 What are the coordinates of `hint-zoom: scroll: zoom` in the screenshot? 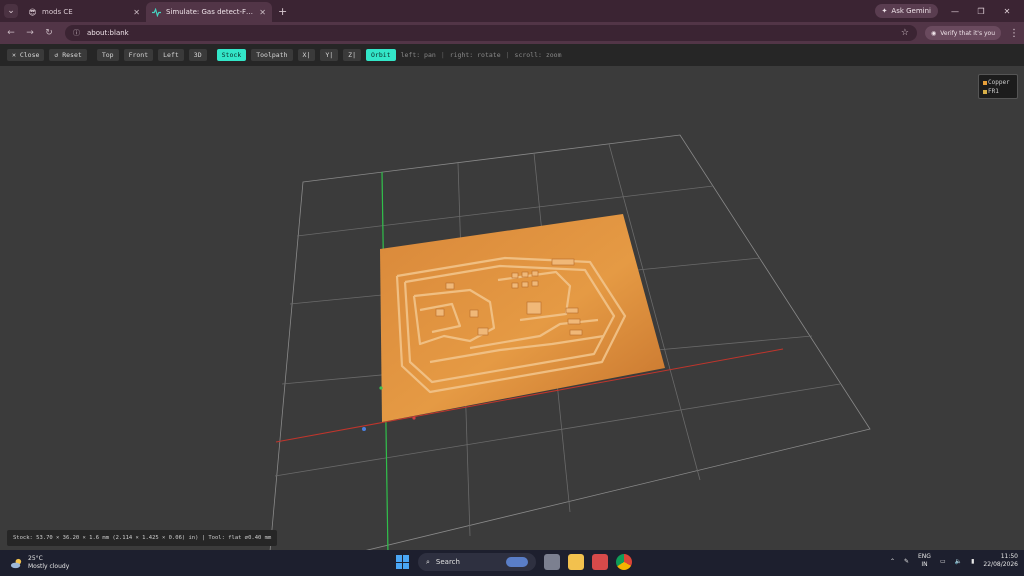 It's located at (538, 55).